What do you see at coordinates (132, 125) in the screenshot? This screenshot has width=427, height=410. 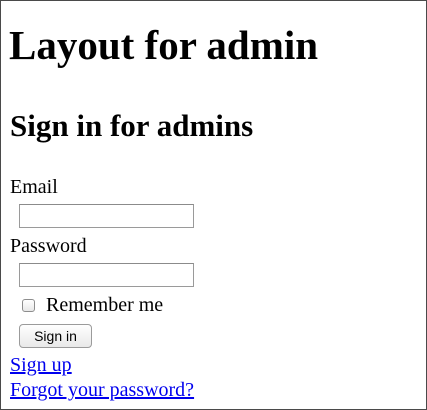 I see `sign-in-title: Sign in for admins` at bounding box center [132, 125].